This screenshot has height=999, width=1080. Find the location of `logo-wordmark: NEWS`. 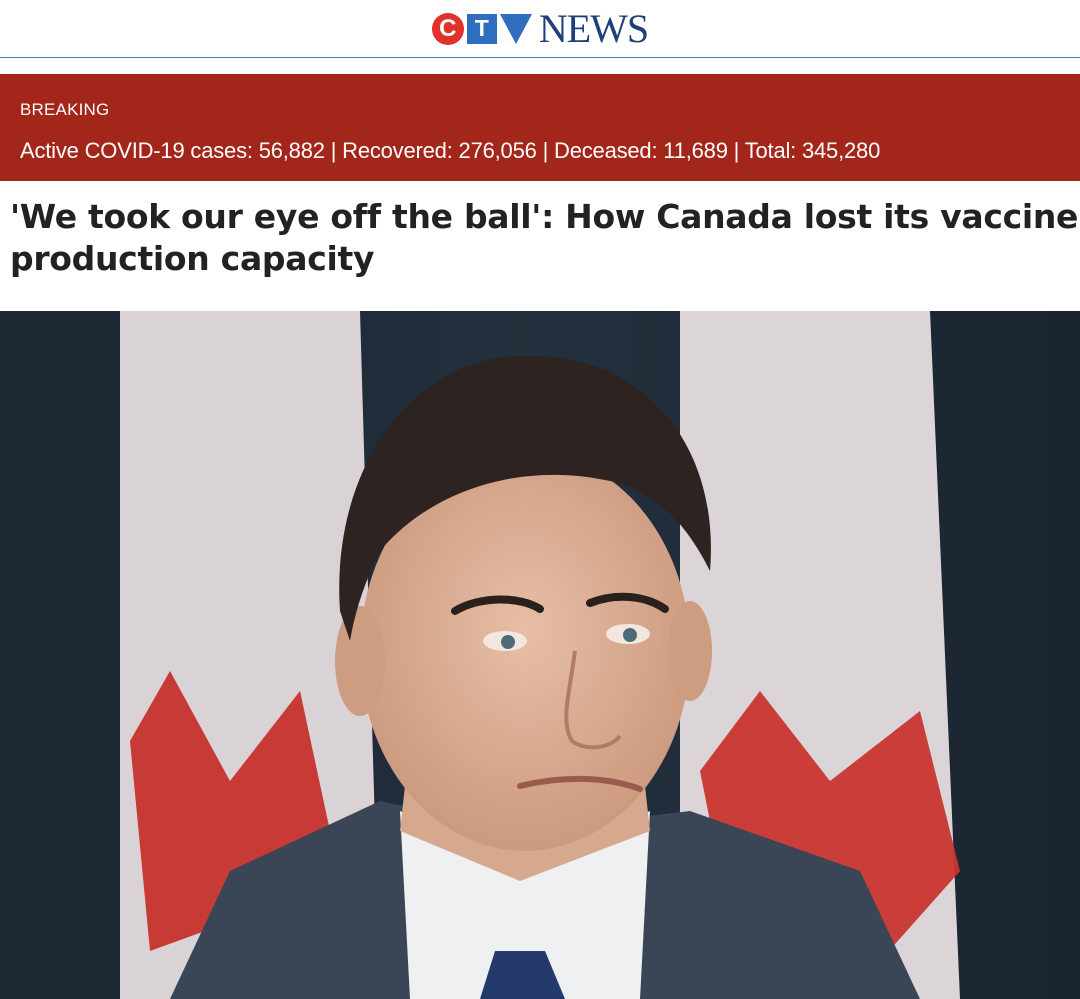

logo-wordmark: NEWS is located at coordinates (593, 28).